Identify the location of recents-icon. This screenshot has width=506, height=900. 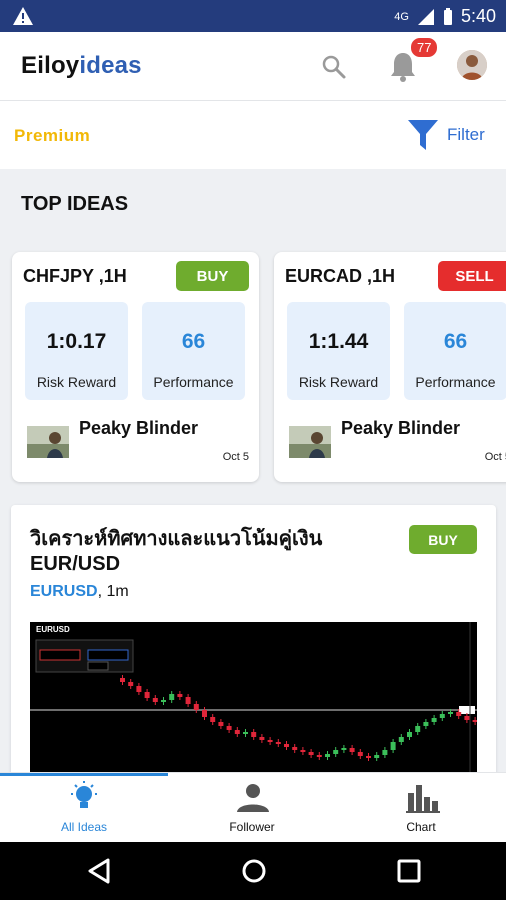
(409, 871).